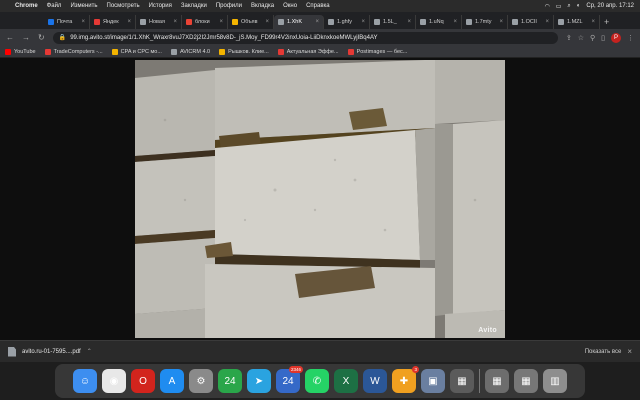  I want to click on profile-avatar: P, so click(616, 37).